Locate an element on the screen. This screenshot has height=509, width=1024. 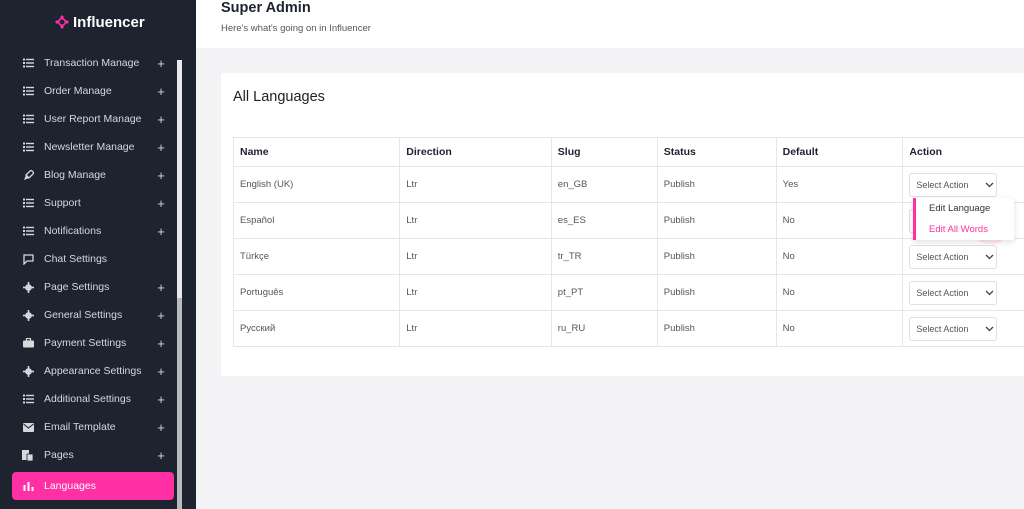
sidebar-item-label: Newsletter Manage is located at coordinates (89, 147).